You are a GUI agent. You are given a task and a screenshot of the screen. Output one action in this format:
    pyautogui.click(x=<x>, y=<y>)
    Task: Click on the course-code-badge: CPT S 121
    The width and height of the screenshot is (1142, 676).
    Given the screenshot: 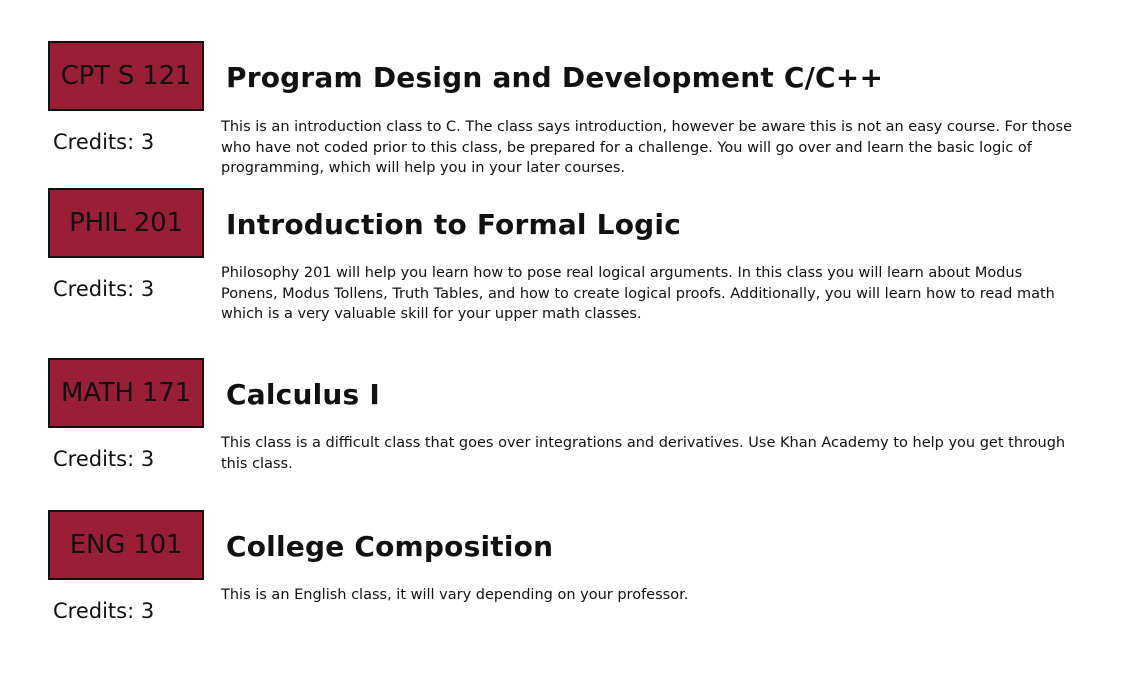 What is the action you would take?
    pyautogui.click(x=126, y=76)
    